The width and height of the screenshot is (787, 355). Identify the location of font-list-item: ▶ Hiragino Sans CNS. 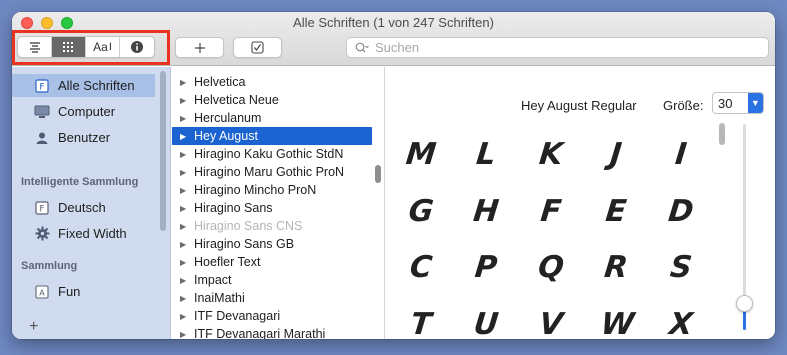
(272, 226).